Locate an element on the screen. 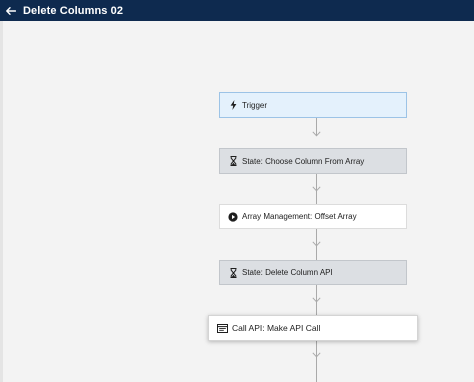  play-circle-icon is located at coordinates (233, 216).